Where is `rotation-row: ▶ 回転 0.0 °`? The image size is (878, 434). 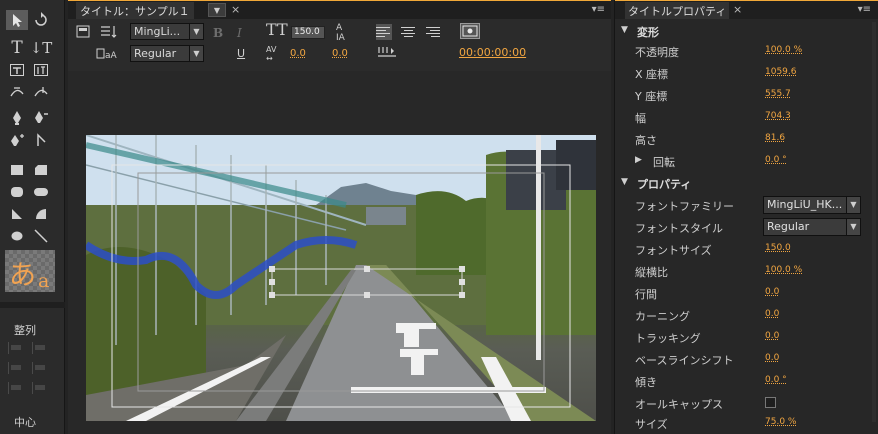
rotation-row: ▶ 回転 0.0 ° is located at coordinates (746, 161).